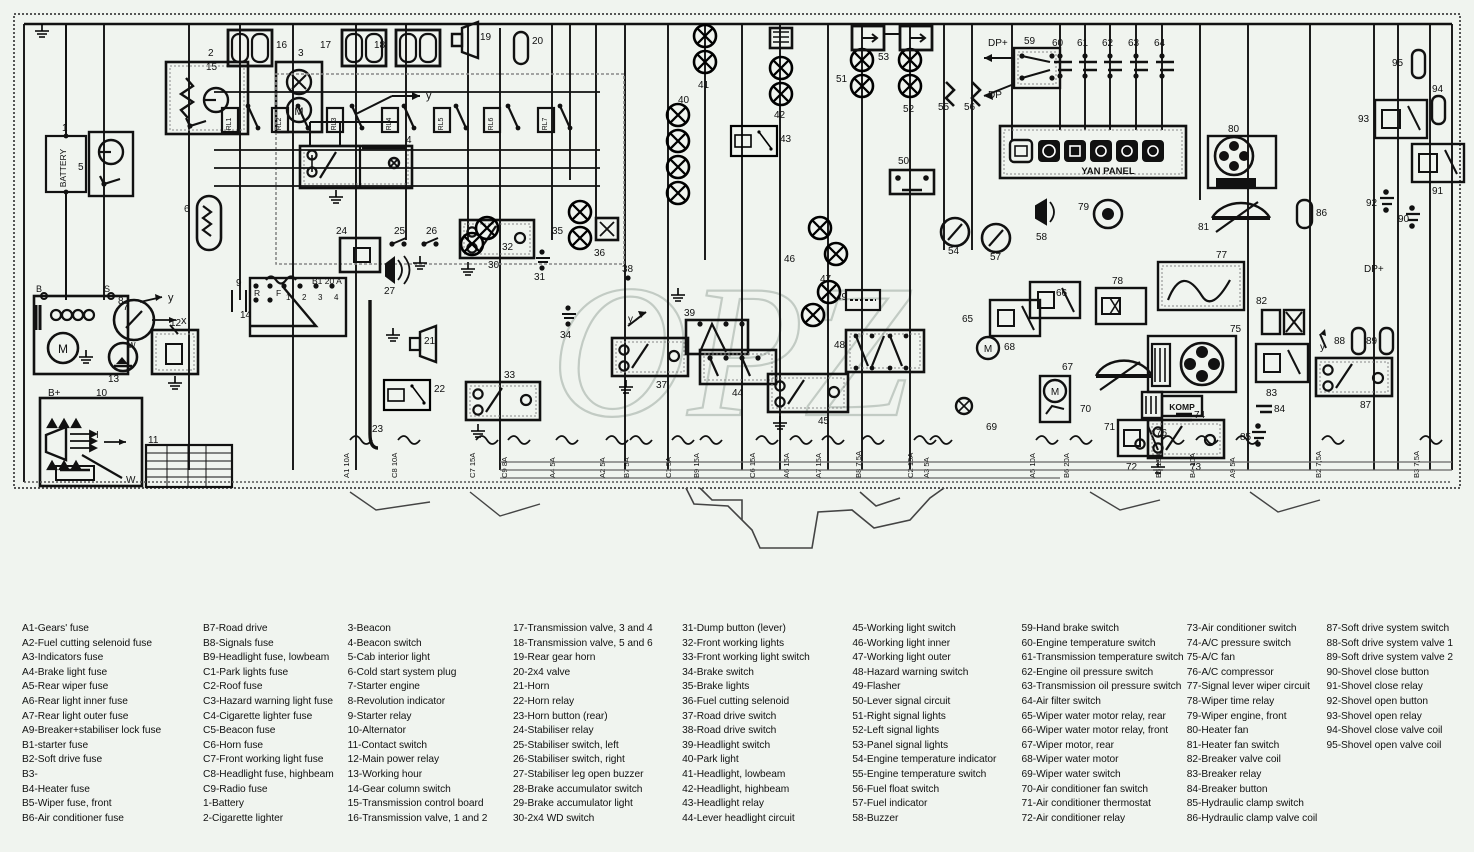  Describe the element at coordinates (1086, 804) in the screenshot. I see `legend-item: 71-Air conditioner thermostat` at that location.